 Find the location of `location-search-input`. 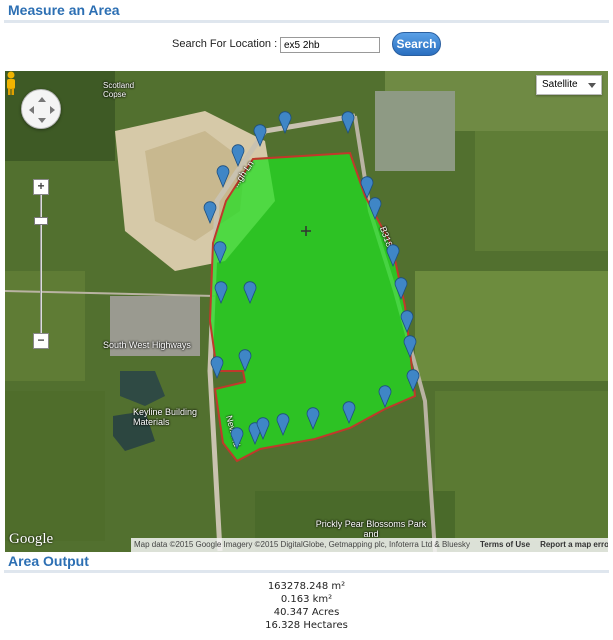

location-search-input is located at coordinates (330, 45).